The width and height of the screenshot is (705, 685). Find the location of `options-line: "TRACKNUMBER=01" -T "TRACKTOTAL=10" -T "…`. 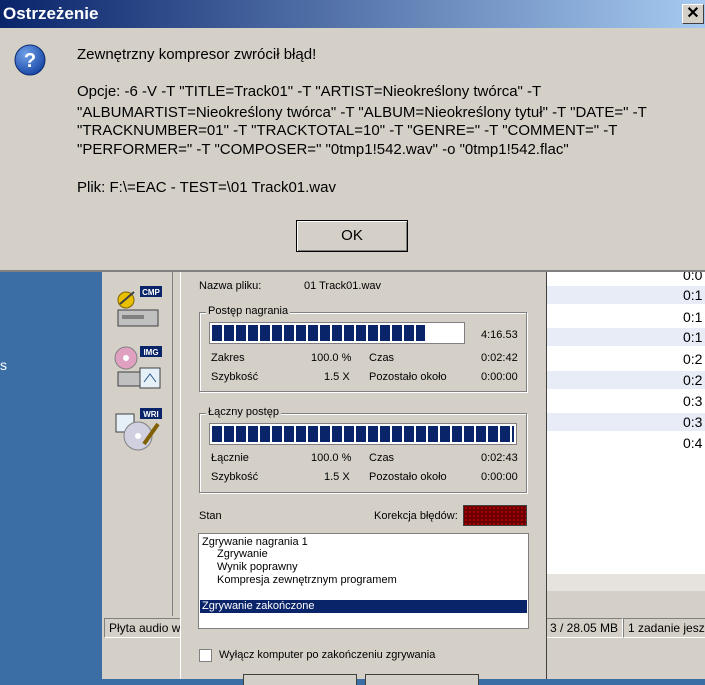

options-line: "TRACKNUMBER=01" -T "TRACKTOTAL=10" -T "… is located at coordinates (347, 130).